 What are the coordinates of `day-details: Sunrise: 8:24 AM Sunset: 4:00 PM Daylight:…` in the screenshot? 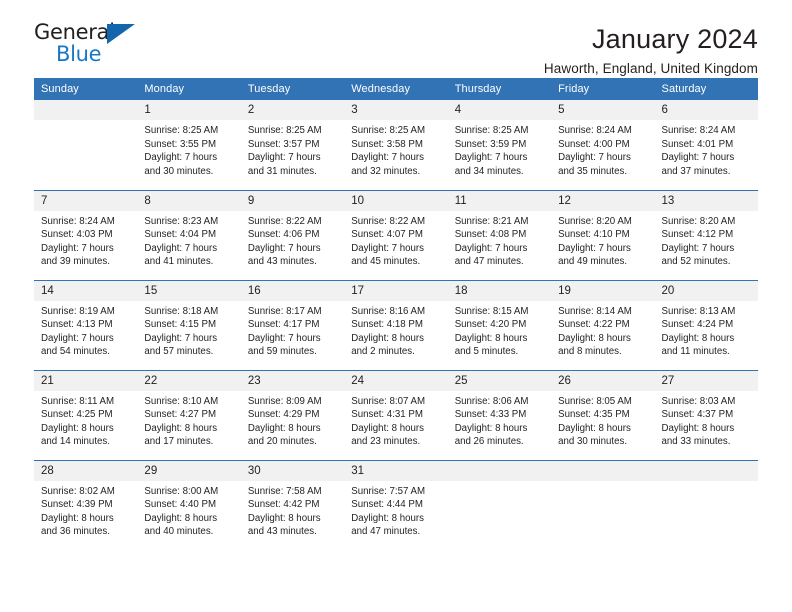 It's located at (602, 149).